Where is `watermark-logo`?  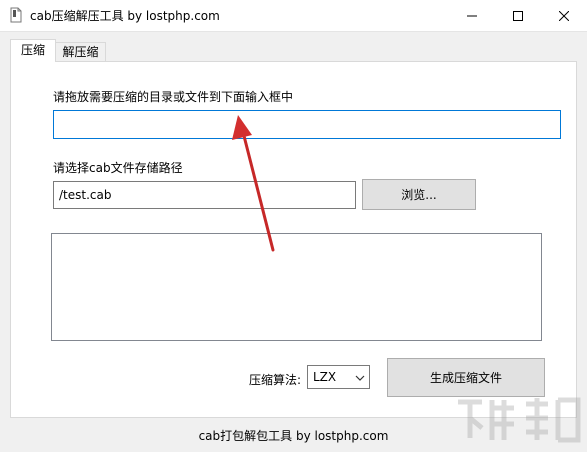
watermark-logo is located at coordinates (519, 420).